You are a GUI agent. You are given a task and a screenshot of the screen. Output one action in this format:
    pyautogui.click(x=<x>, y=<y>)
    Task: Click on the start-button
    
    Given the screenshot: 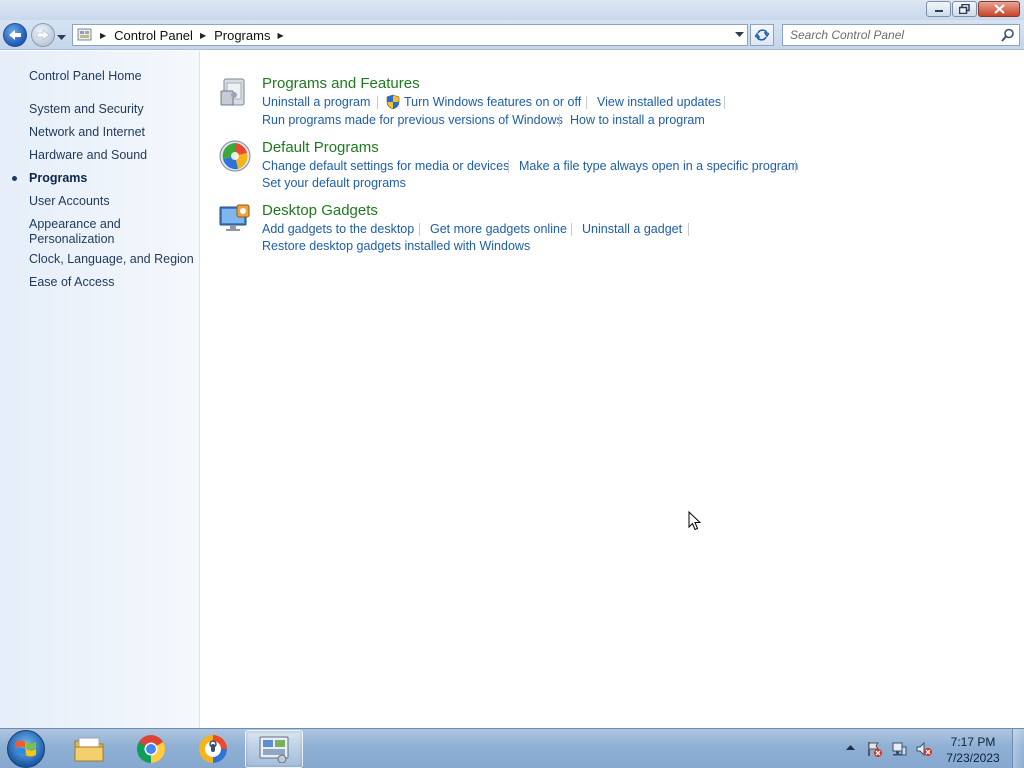 What is the action you would take?
    pyautogui.click(x=26, y=749)
    